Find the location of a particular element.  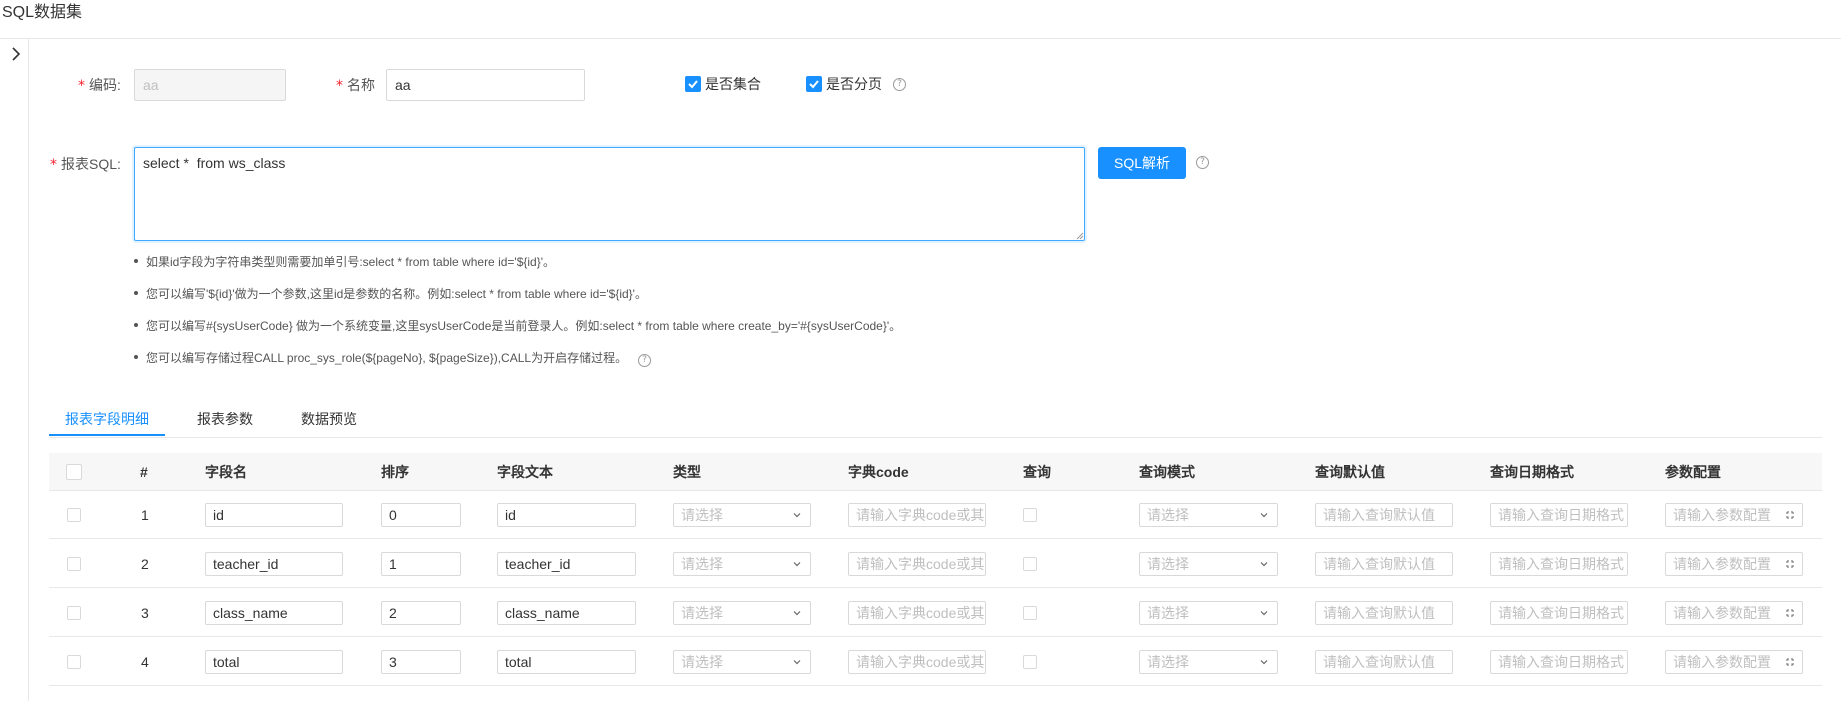

check-icon is located at coordinates (693, 84).